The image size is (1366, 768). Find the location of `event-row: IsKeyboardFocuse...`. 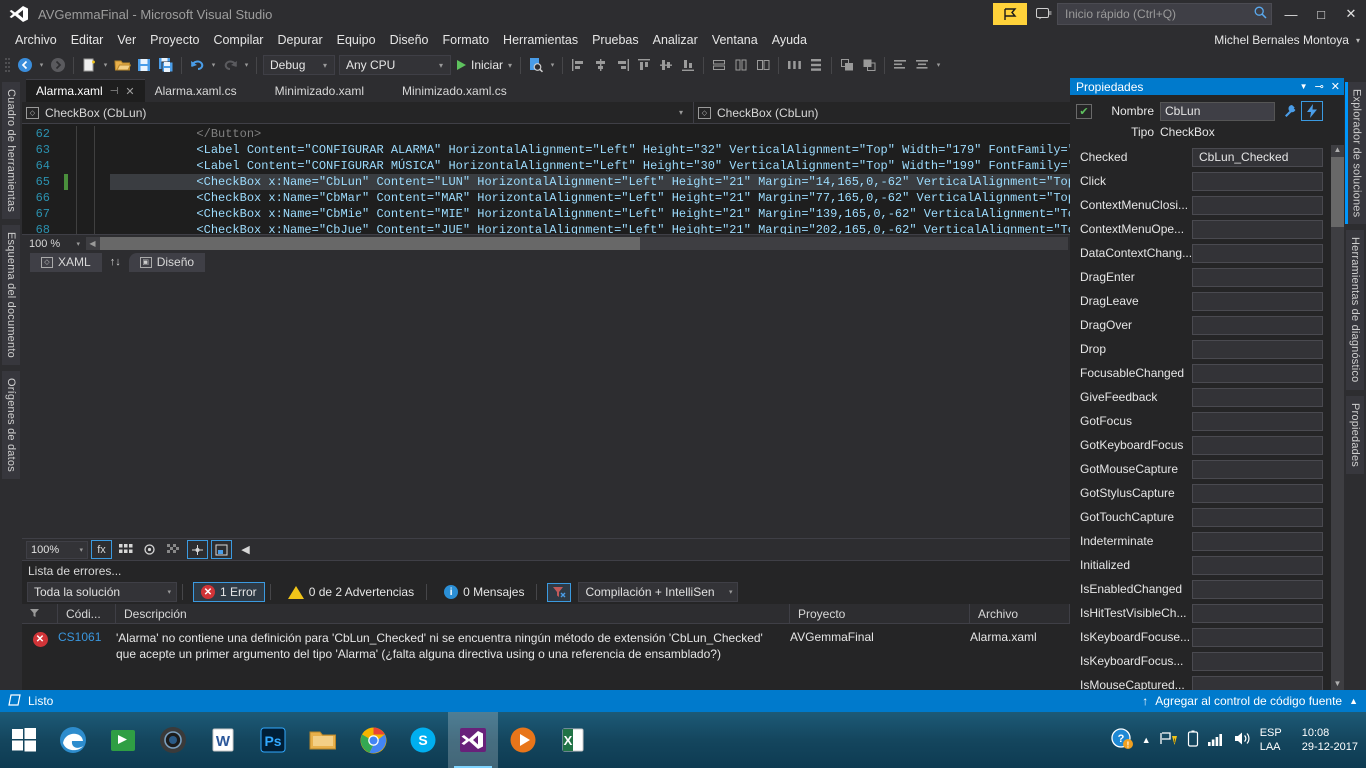

event-row: IsKeyboardFocuse... is located at coordinates (1200, 637).